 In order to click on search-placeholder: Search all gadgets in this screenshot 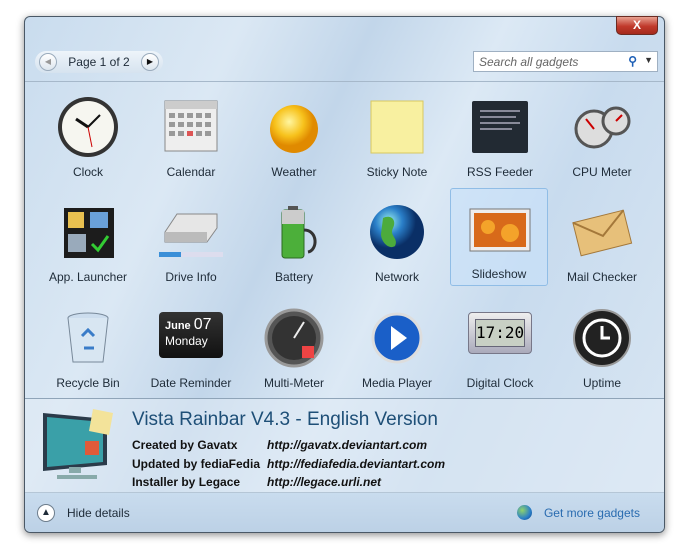, I will do `click(529, 62)`.